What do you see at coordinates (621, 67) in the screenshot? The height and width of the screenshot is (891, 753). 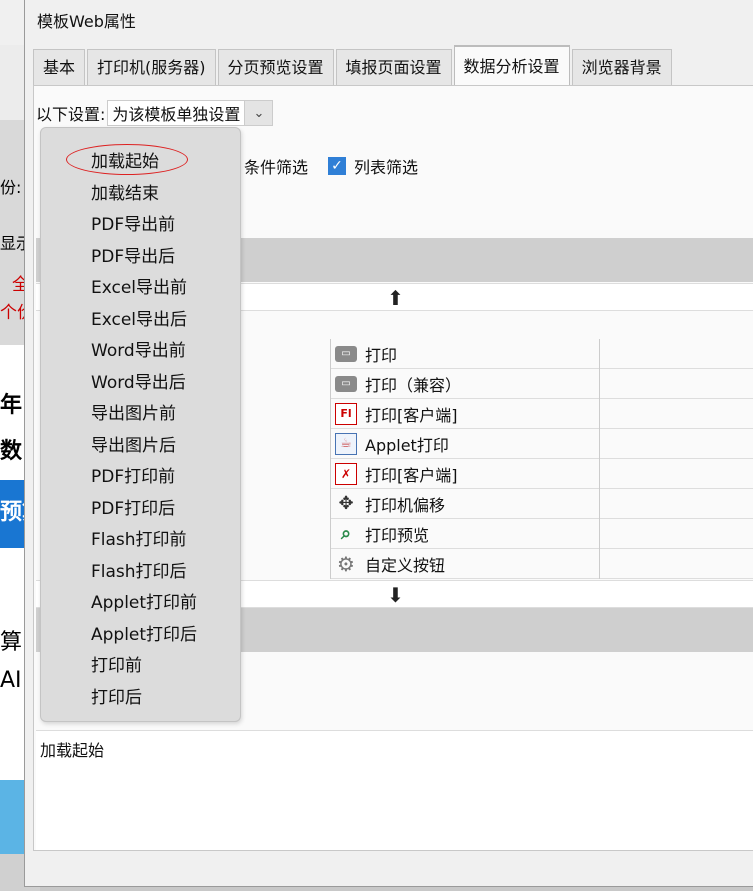 I see `tab-browser-background: 浏览器背景` at bounding box center [621, 67].